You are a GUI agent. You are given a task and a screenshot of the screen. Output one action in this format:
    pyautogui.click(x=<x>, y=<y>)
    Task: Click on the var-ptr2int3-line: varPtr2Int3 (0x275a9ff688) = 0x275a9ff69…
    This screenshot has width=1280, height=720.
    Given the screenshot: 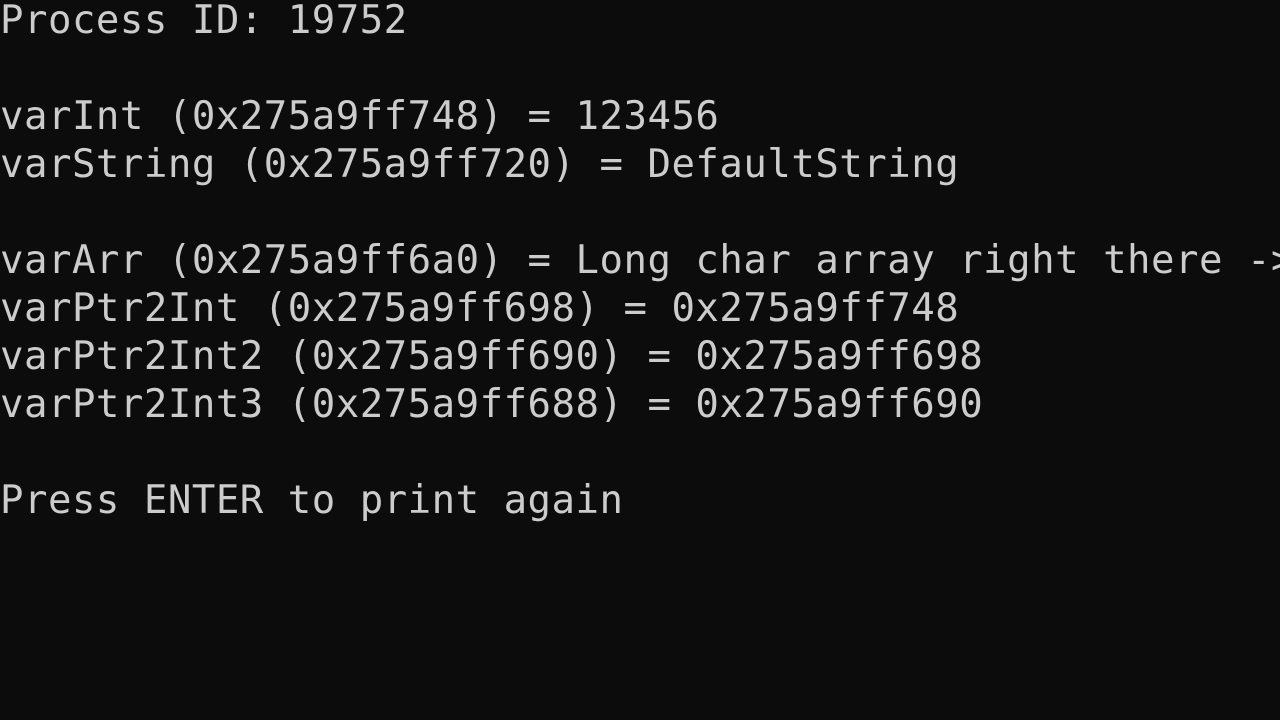 What is the action you would take?
    pyautogui.click(x=492, y=404)
    